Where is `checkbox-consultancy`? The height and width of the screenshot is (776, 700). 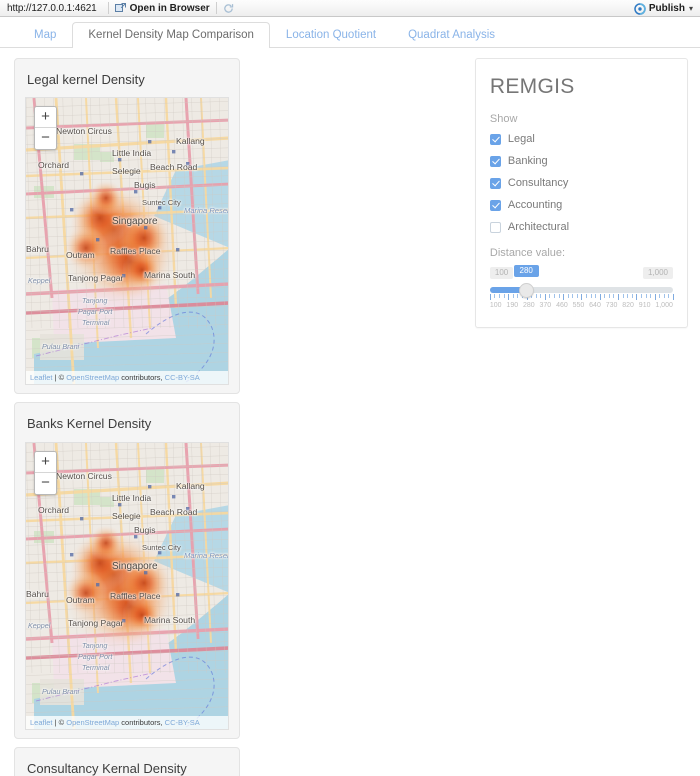
checkbox-consultancy is located at coordinates (495, 183).